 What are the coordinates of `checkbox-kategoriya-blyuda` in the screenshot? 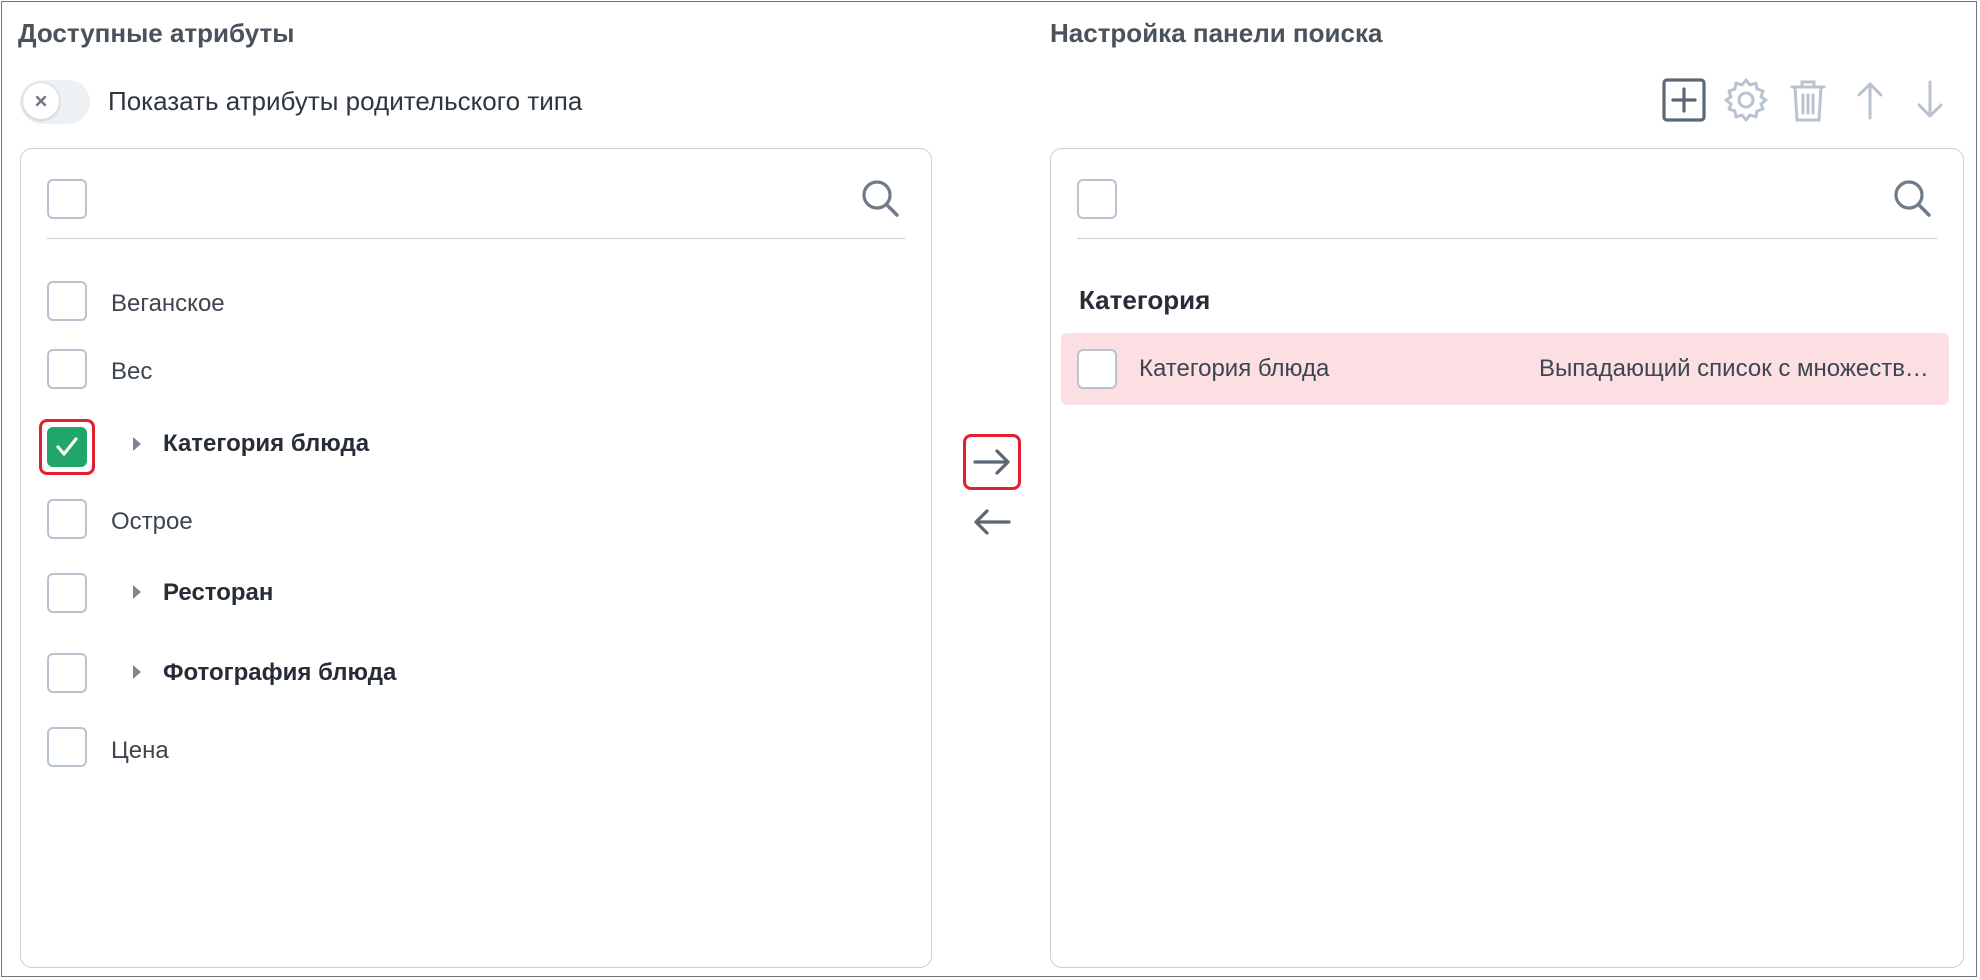 It's located at (67, 447).